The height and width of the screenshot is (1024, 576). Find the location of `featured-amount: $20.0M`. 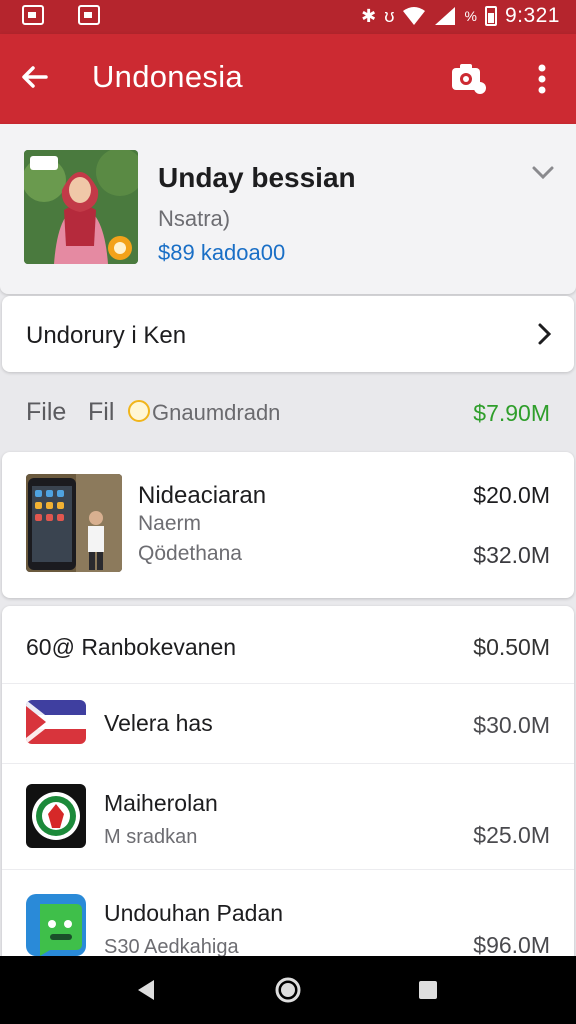

featured-amount: $20.0M is located at coordinates (511, 495).